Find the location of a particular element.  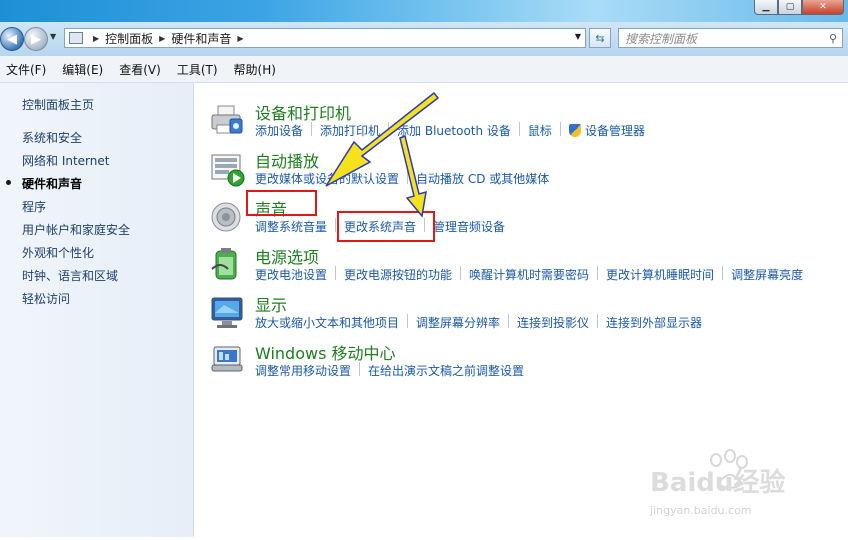

baidu-jingyan-watermark: Baidu经验 jingyan.baidu.com is located at coordinates (748, 491).